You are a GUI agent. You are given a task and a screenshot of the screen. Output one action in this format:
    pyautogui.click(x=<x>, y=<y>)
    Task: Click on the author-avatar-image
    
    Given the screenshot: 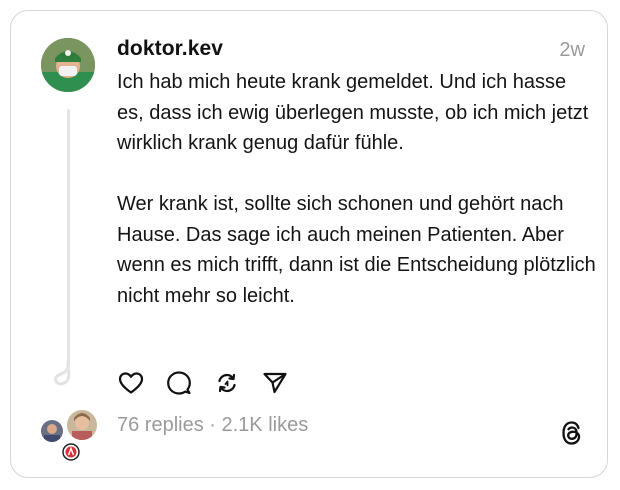 What is the action you would take?
    pyautogui.click(x=68, y=65)
    